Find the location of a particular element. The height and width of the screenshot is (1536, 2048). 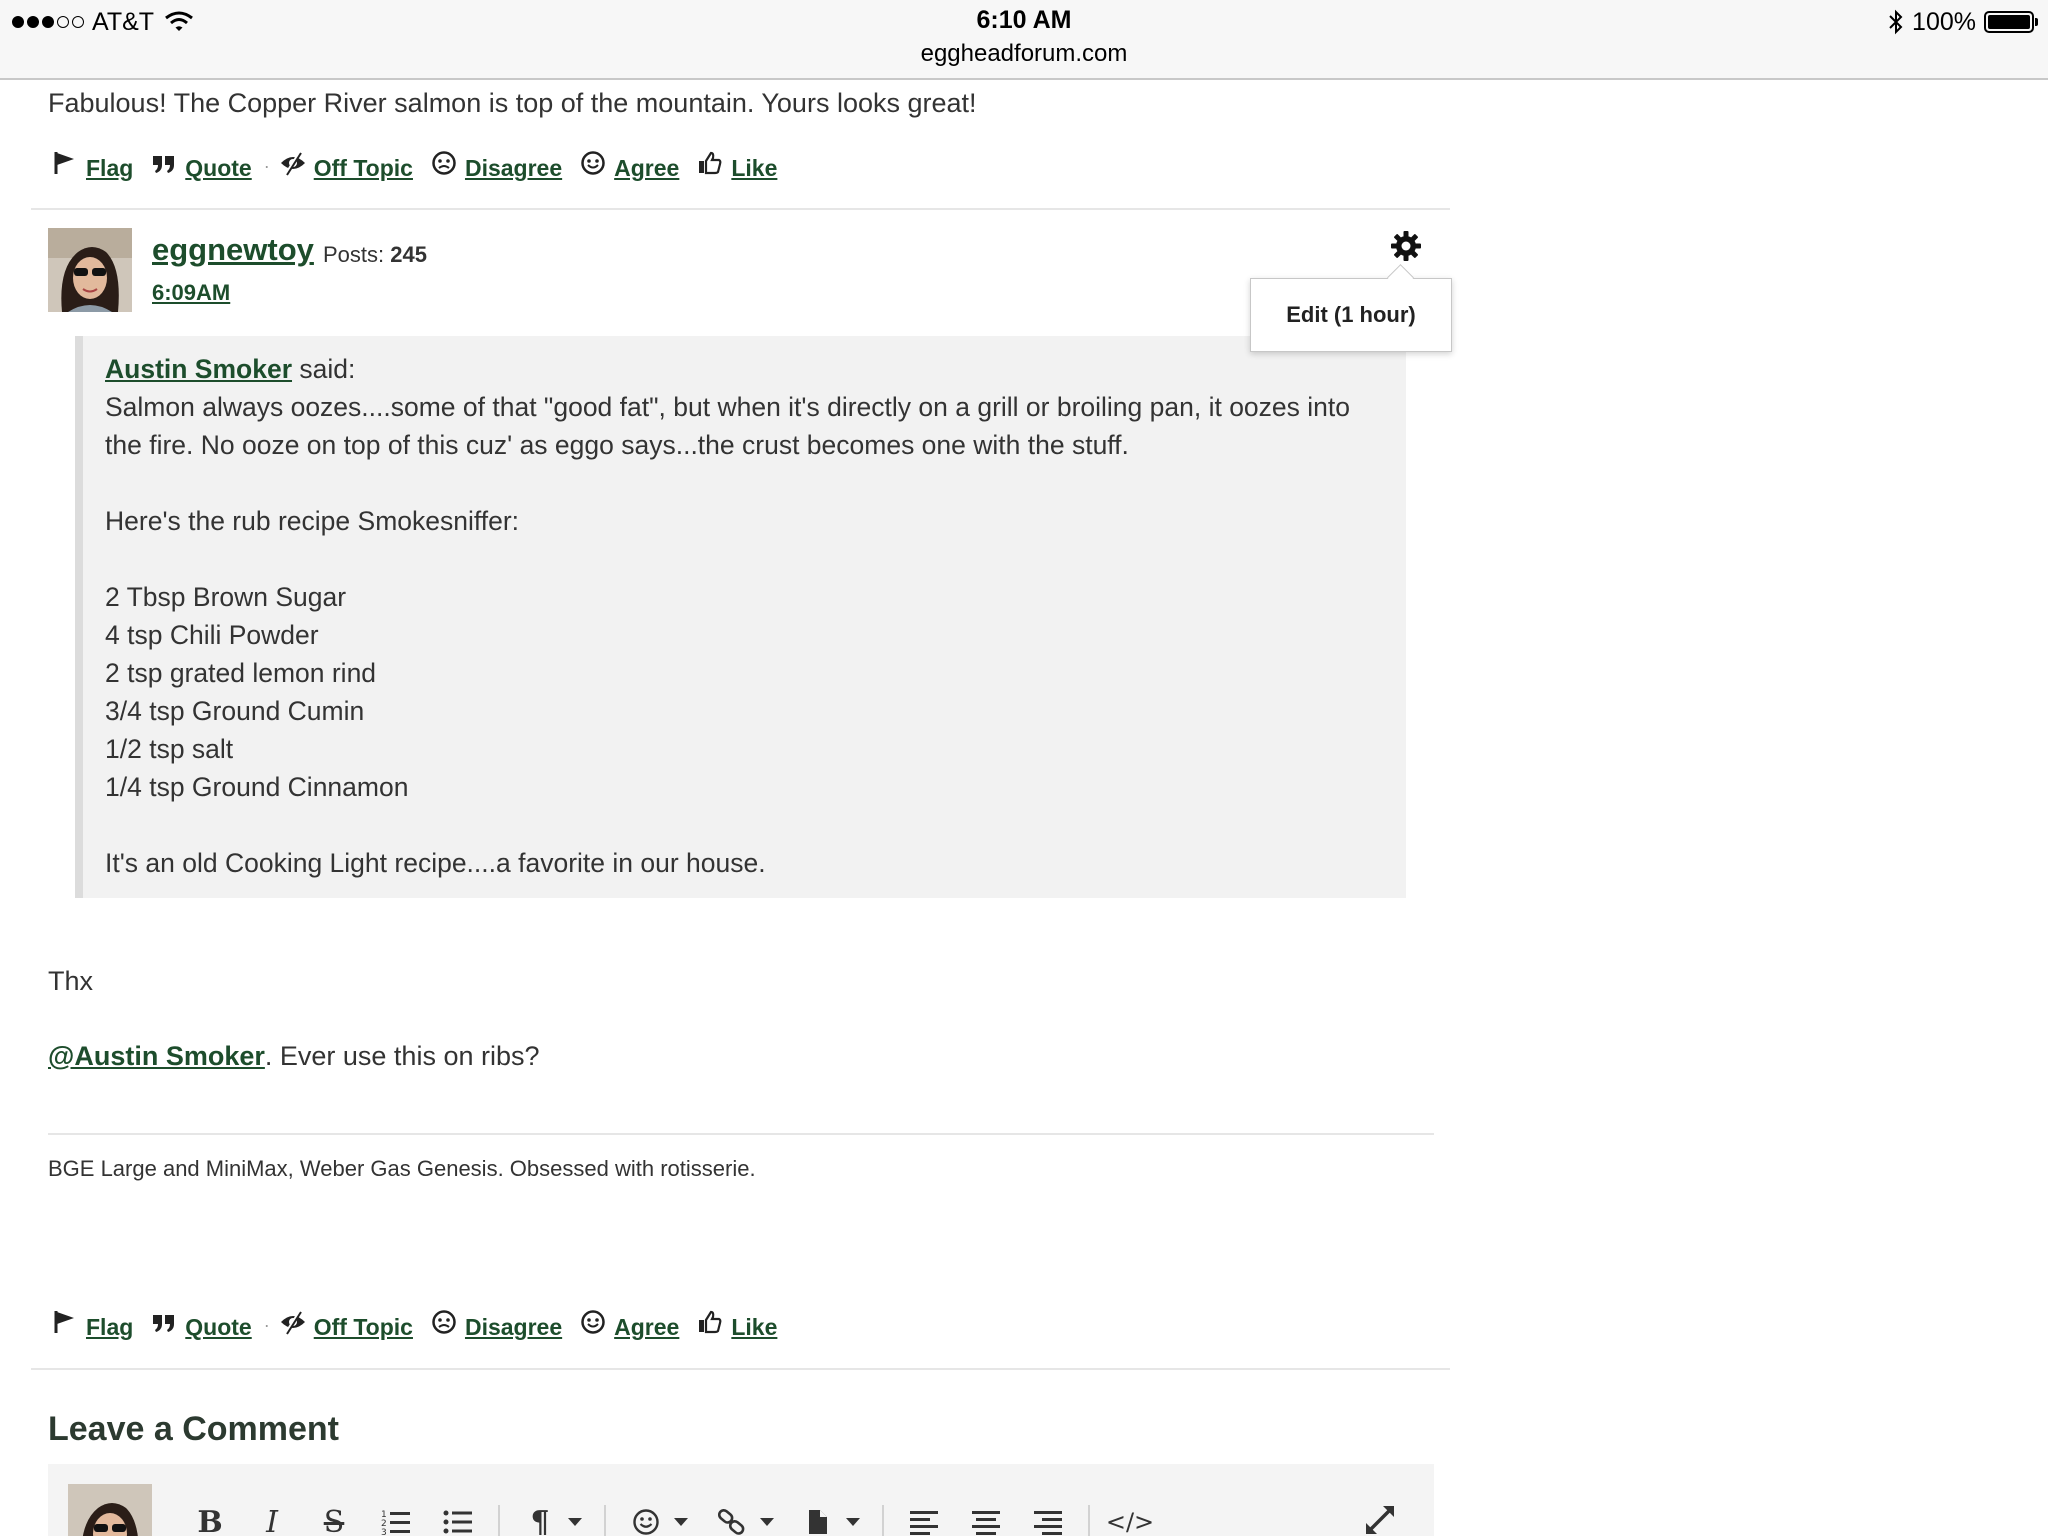

post-body-text: @Austin Smoker. Ever use this on ribs? is located at coordinates (294, 1056).